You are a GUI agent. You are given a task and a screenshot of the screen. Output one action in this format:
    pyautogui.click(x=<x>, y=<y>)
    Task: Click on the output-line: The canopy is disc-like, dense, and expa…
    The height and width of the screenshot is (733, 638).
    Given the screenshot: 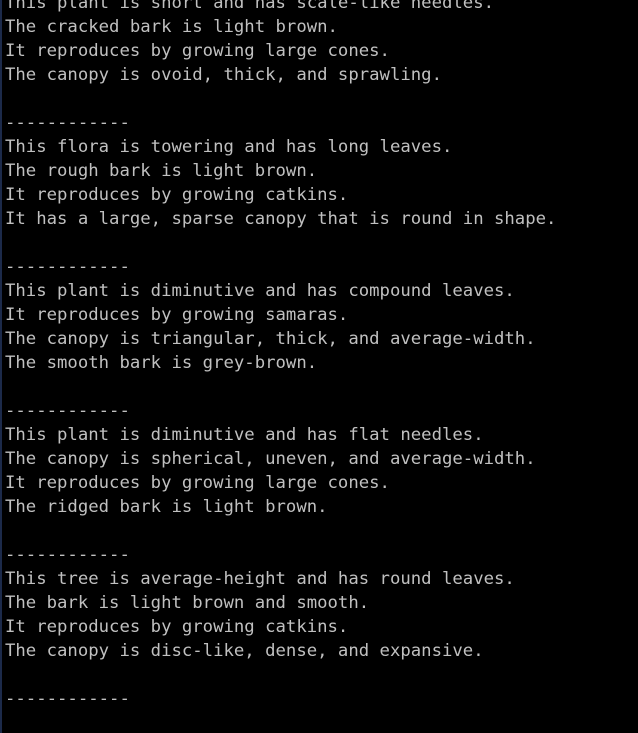 What is the action you would take?
    pyautogui.click(x=244, y=651)
    